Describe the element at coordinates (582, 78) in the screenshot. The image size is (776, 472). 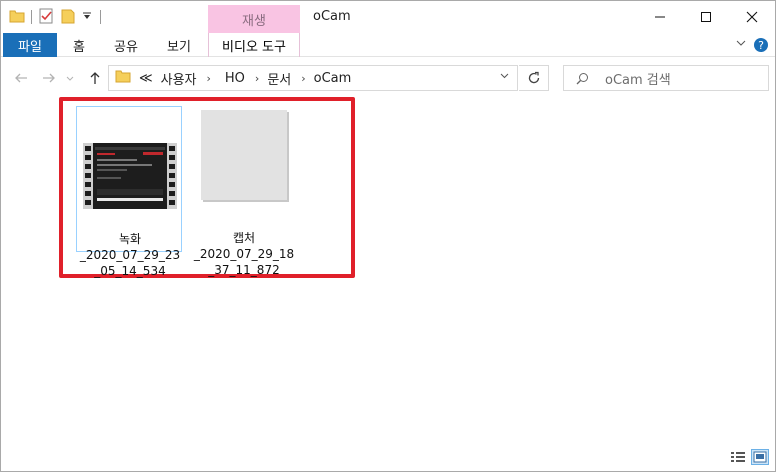
I see `search-icon` at that location.